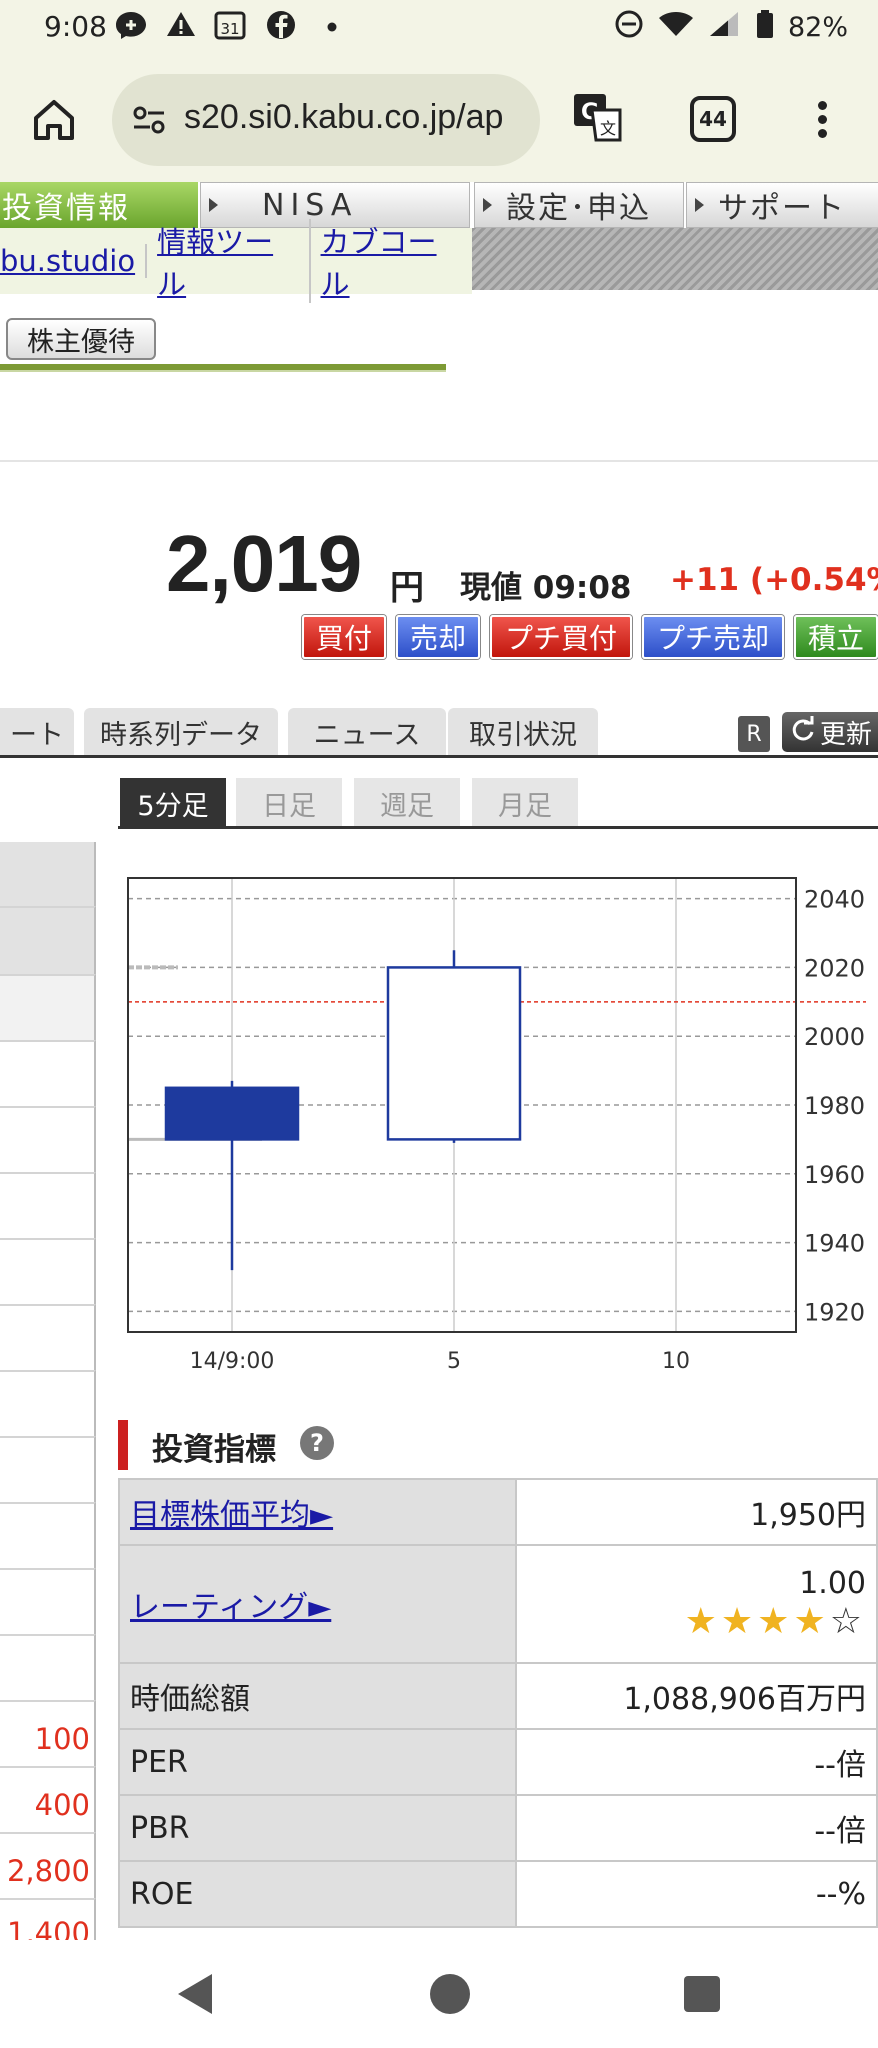 This screenshot has width=878, height=2048. I want to click on y-tick-label: 1940, so click(834, 1244).